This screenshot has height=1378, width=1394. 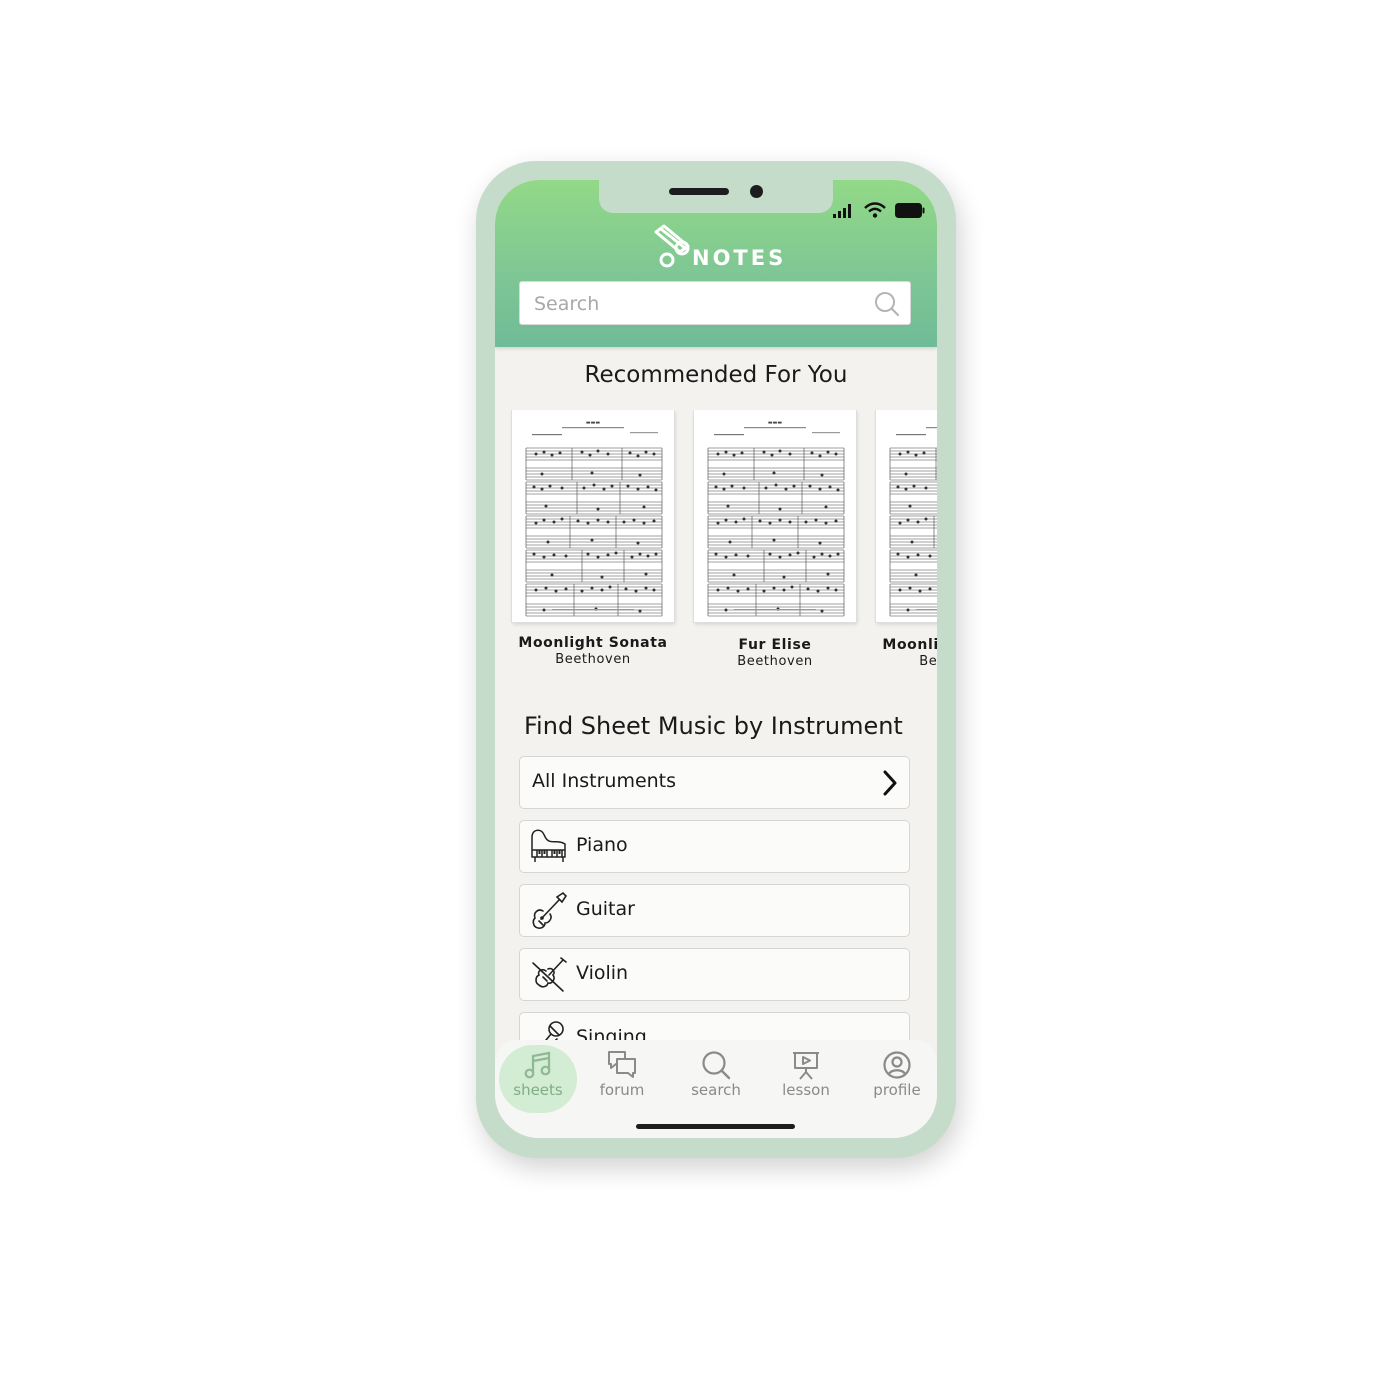 What do you see at coordinates (910, 210) in the screenshot?
I see `battery-icon` at bounding box center [910, 210].